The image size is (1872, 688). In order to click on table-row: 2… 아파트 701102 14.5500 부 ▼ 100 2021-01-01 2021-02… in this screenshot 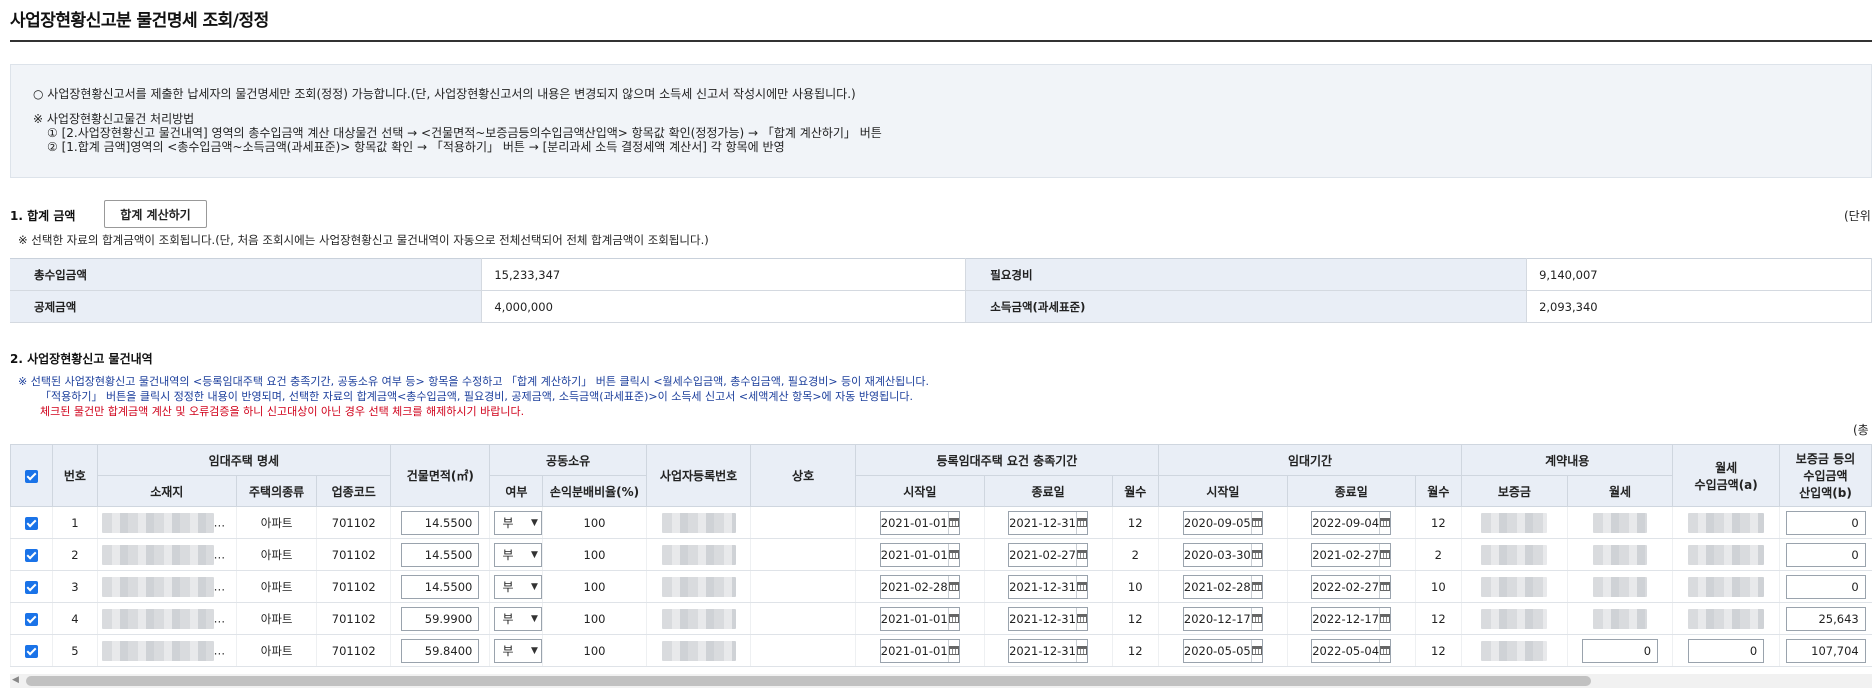, I will do `click(940, 554)`.